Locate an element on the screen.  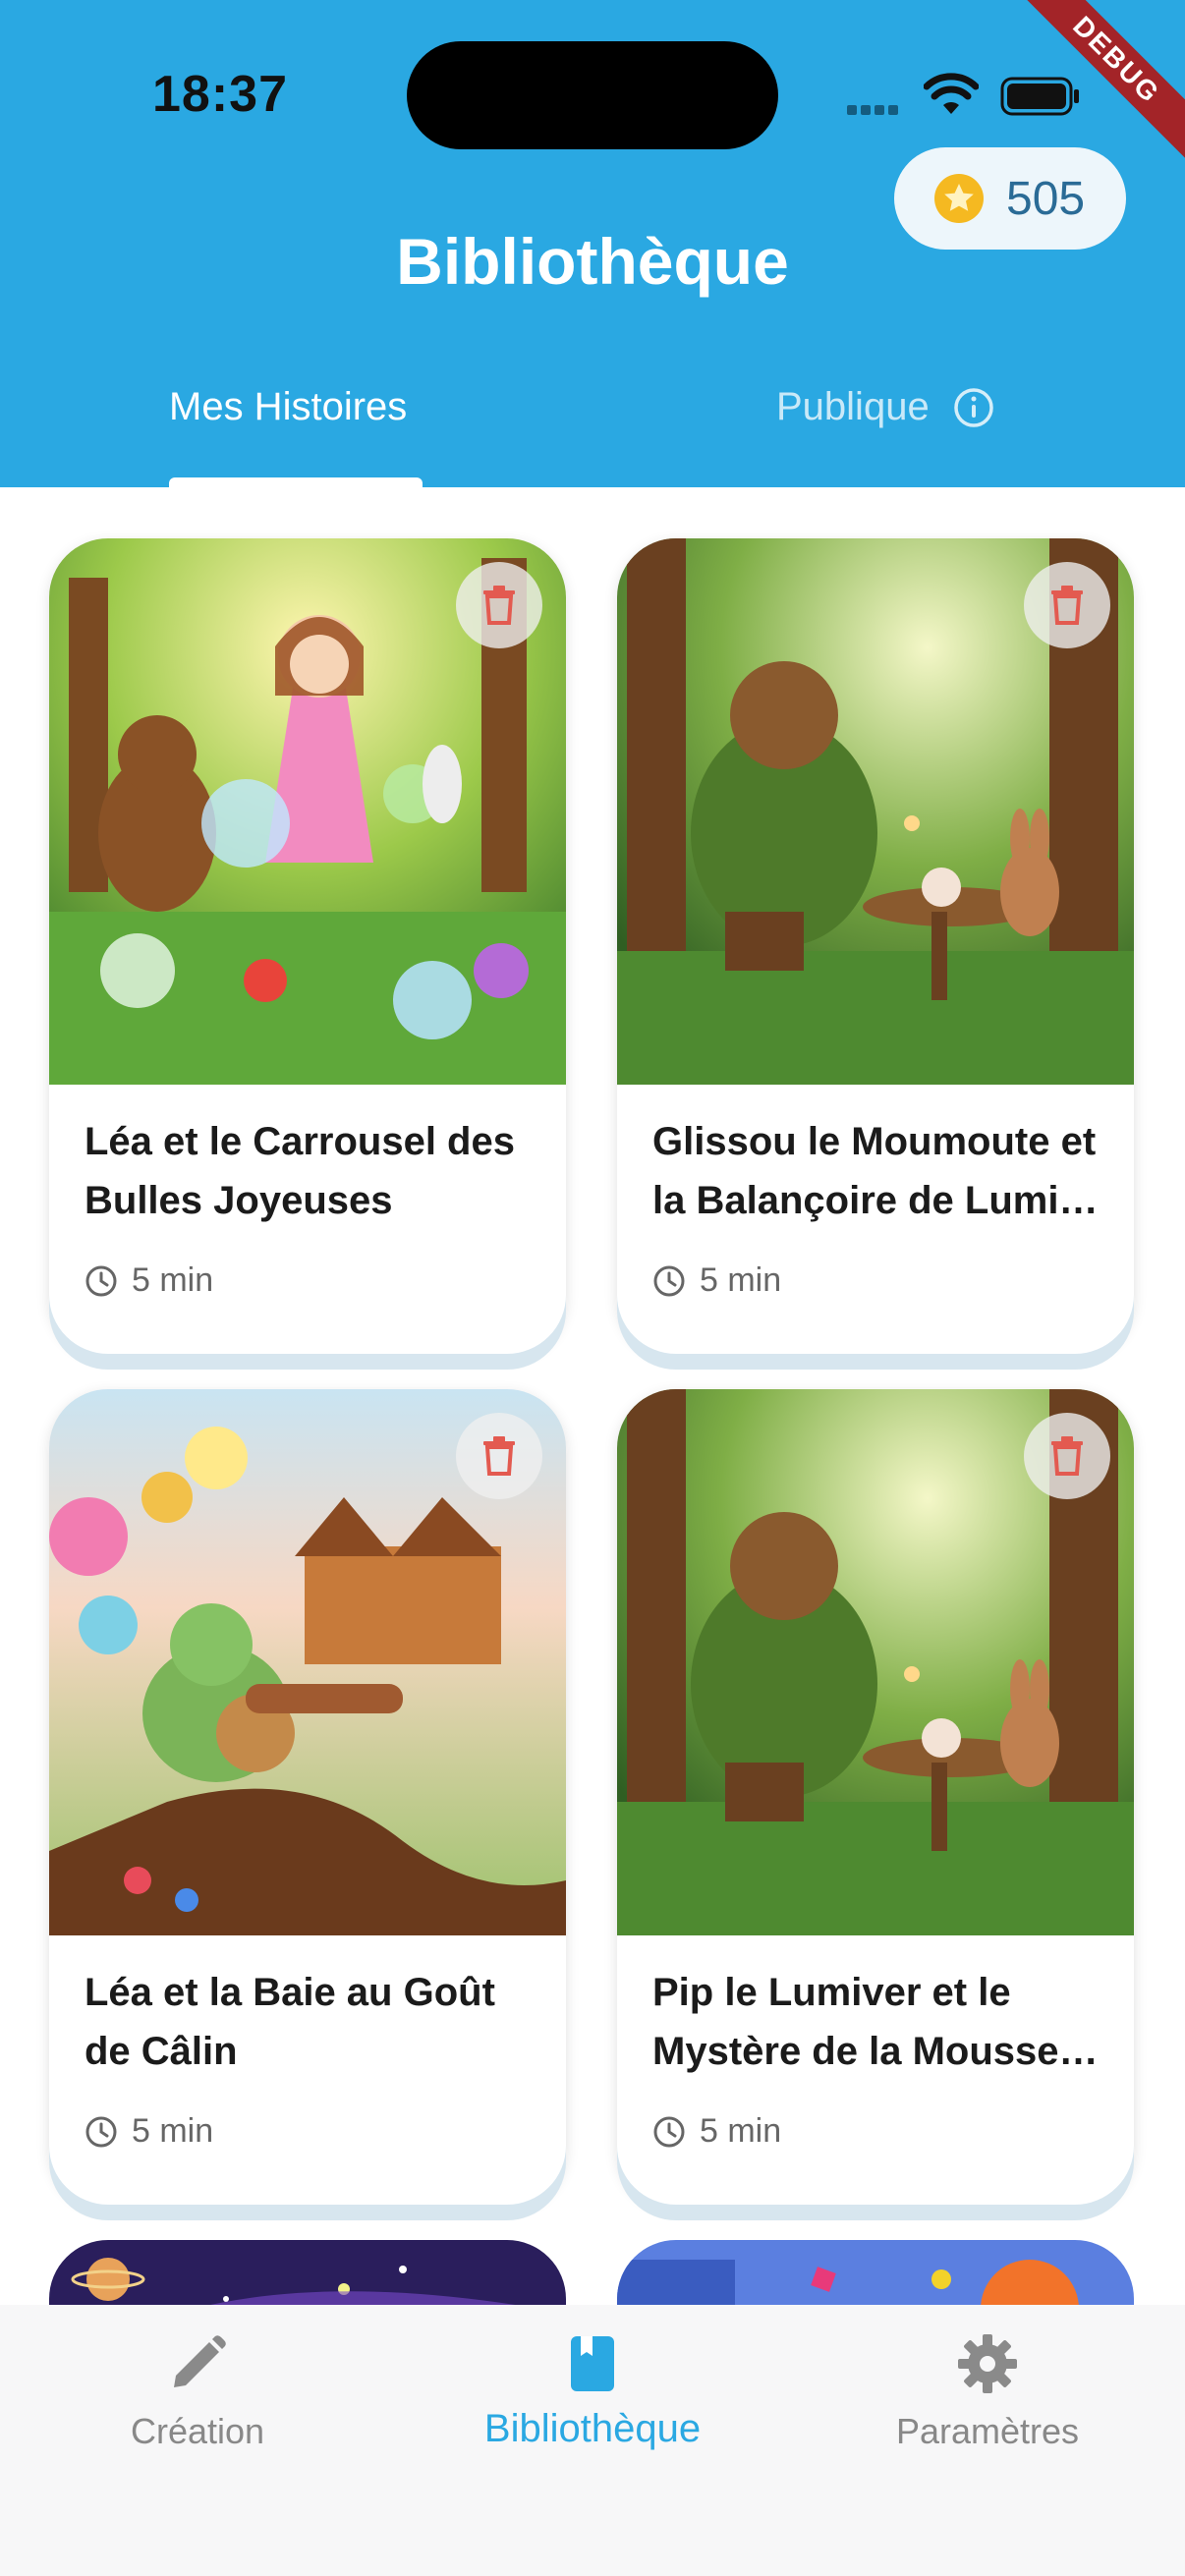
page-title: Bibliothèque is located at coordinates (592, 261).